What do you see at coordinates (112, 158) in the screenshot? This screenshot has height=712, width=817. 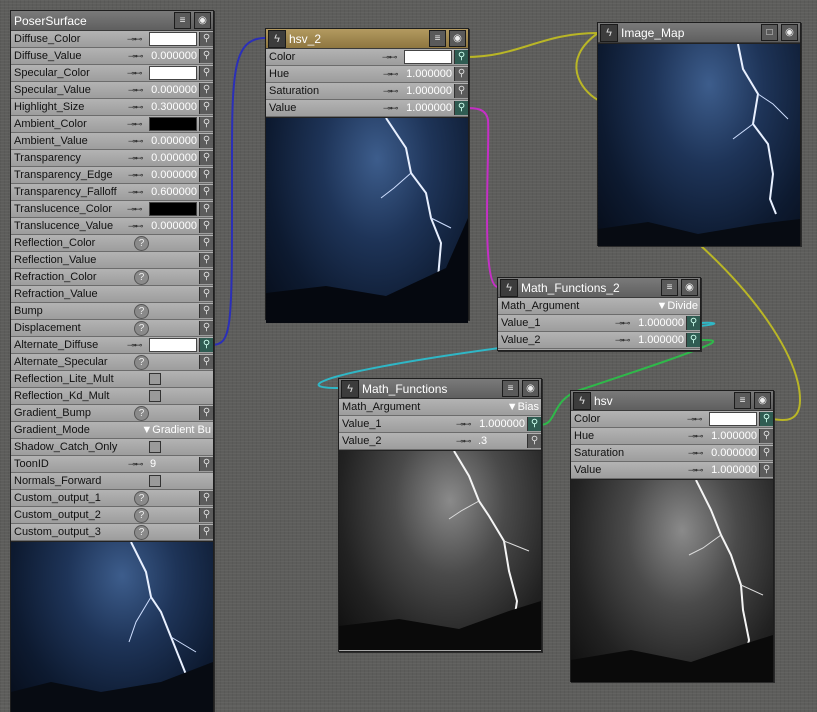 I see `param-row-transparency: Transparency ⊸⊷ 0.000000 ⚲` at bounding box center [112, 158].